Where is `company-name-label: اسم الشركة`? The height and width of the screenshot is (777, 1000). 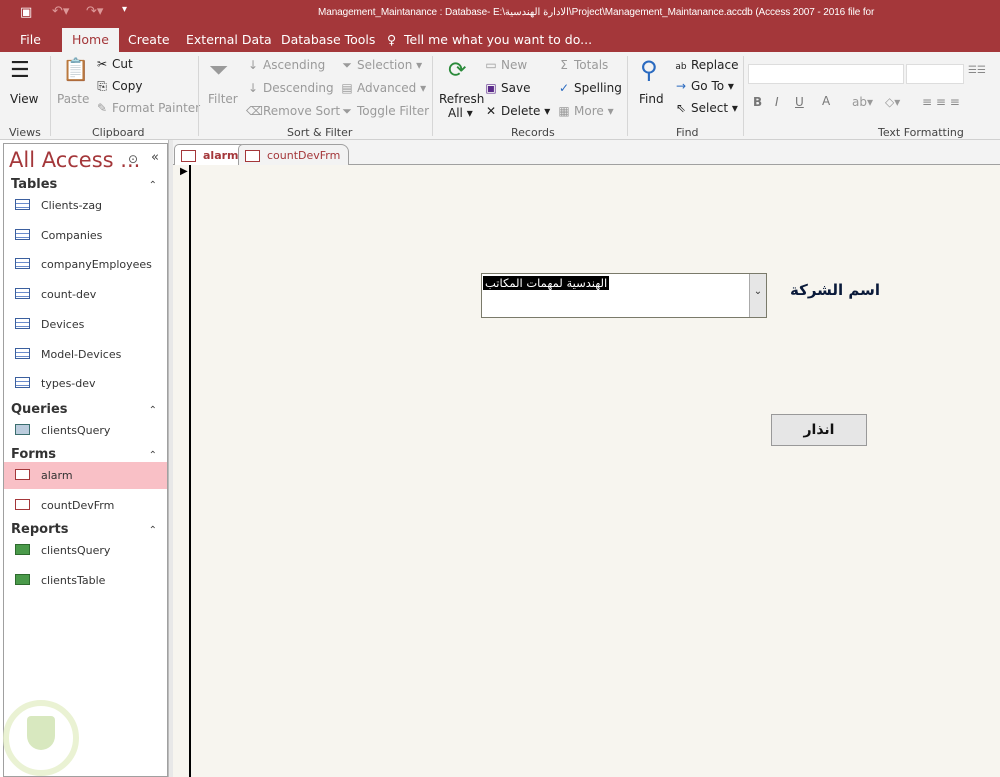 company-name-label: اسم الشركة is located at coordinates (835, 290).